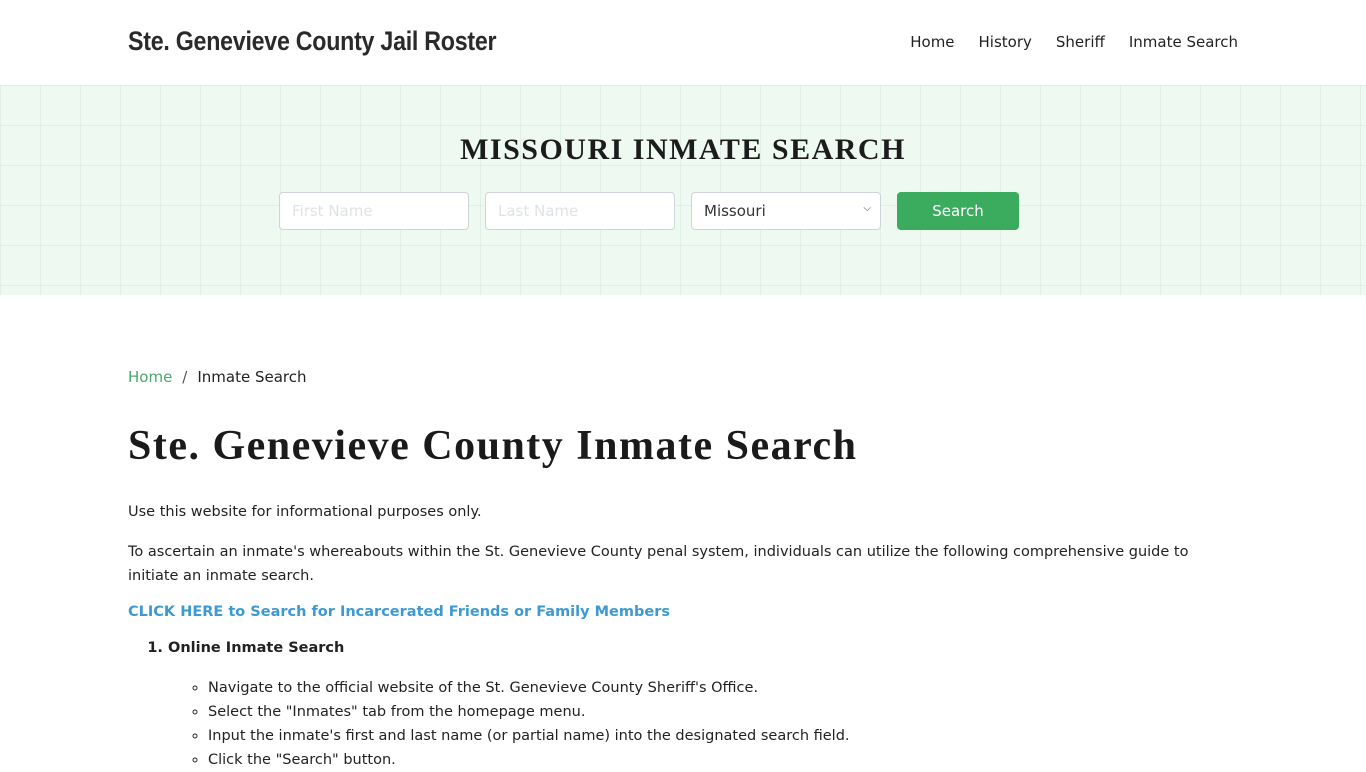 The width and height of the screenshot is (1366, 772). Describe the element at coordinates (958, 211) in the screenshot. I see `search-button: Search` at that location.